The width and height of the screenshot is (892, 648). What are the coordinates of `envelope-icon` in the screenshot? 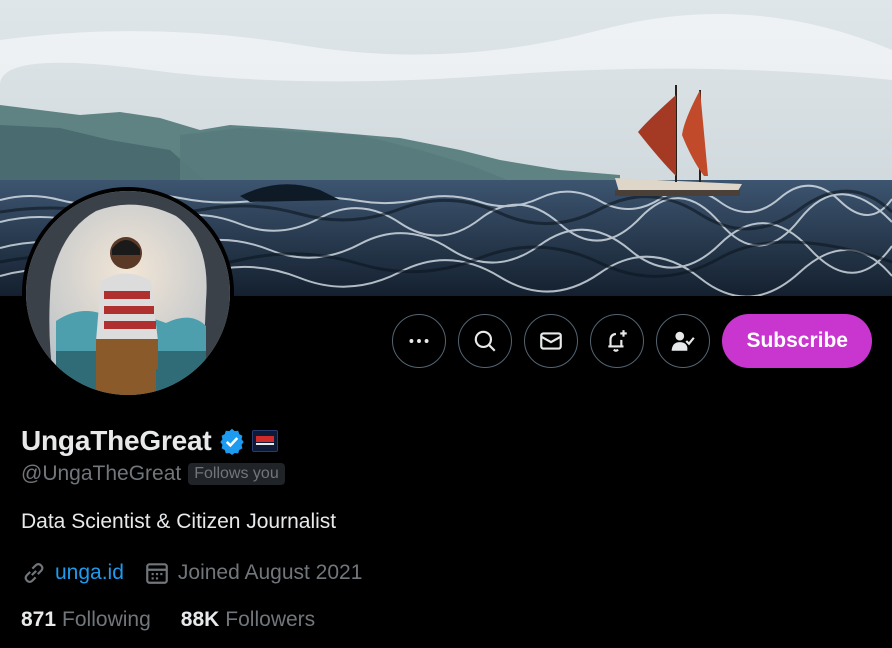 It's located at (551, 341).